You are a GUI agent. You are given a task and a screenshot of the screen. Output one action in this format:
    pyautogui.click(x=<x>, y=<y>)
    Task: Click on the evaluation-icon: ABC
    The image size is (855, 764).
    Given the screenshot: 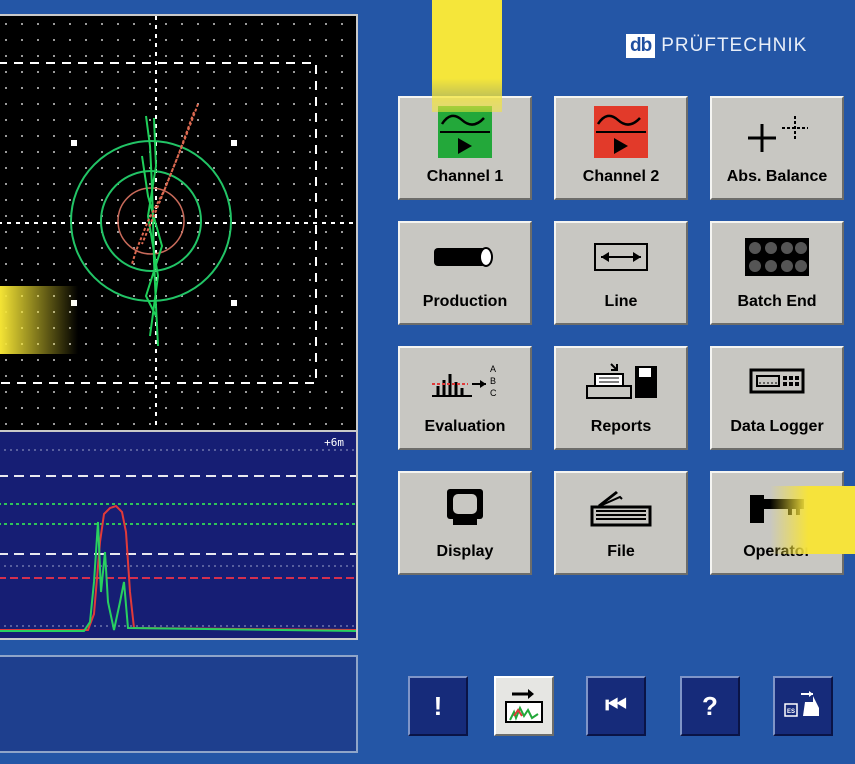 What is the action you would take?
    pyautogui.click(x=465, y=382)
    